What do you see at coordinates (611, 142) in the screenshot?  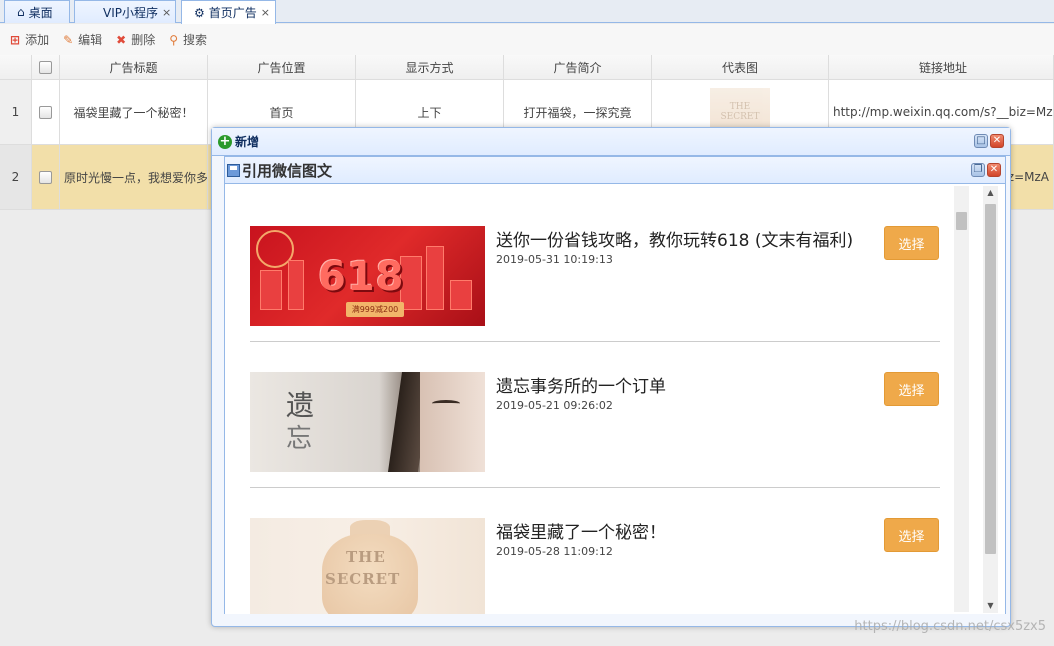 I see `add-dialog-header: + 新增 □ ✕` at bounding box center [611, 142].